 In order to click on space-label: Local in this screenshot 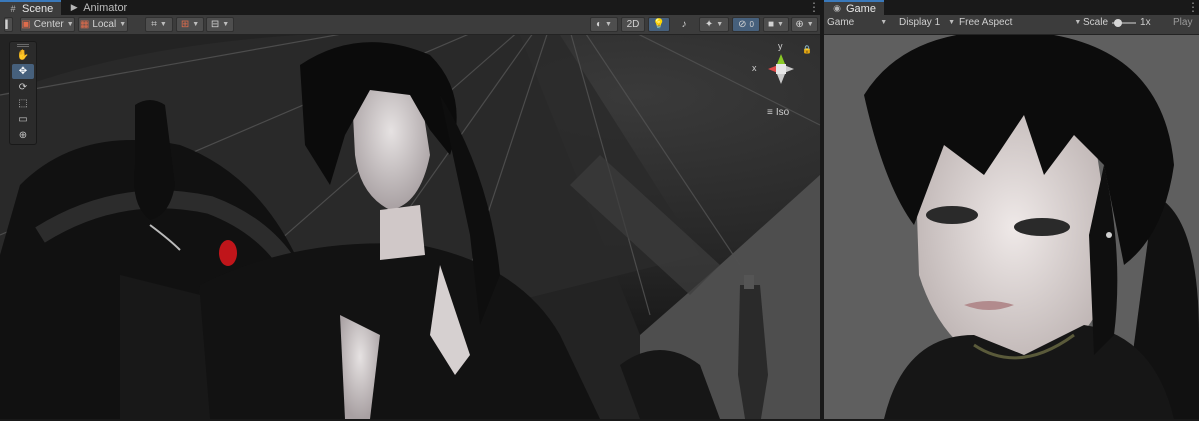, I will do `click(104, 24)`.